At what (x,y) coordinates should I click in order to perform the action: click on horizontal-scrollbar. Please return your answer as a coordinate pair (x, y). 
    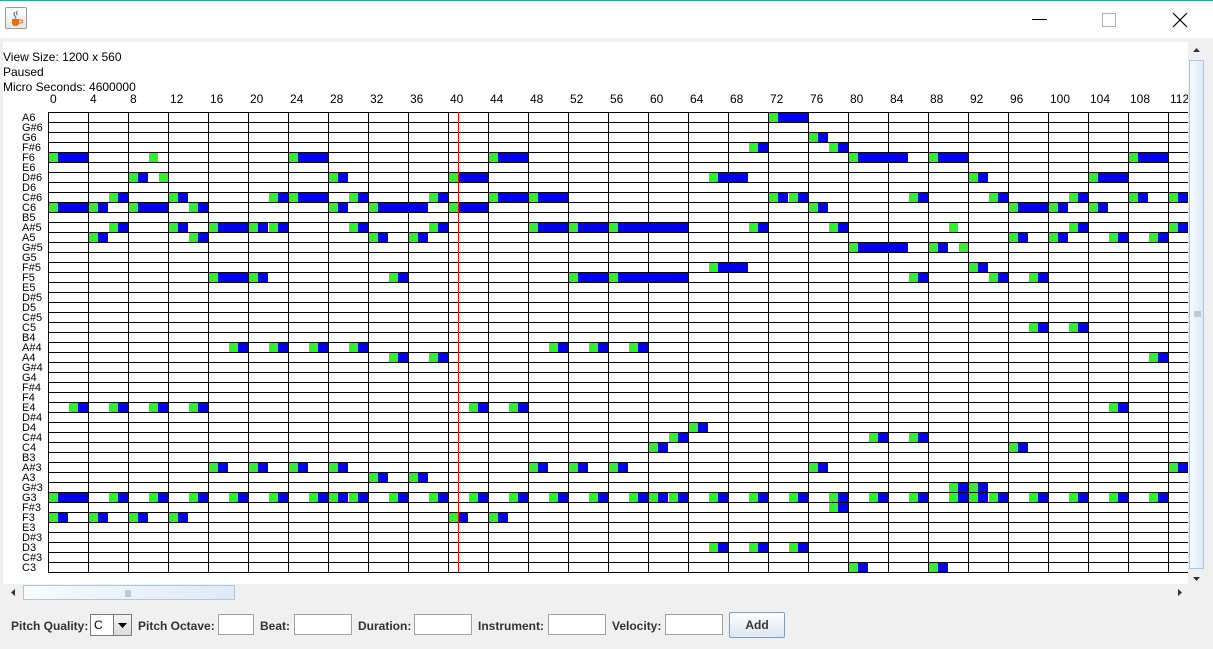
    Looking at the image, I should click on (596, 592).